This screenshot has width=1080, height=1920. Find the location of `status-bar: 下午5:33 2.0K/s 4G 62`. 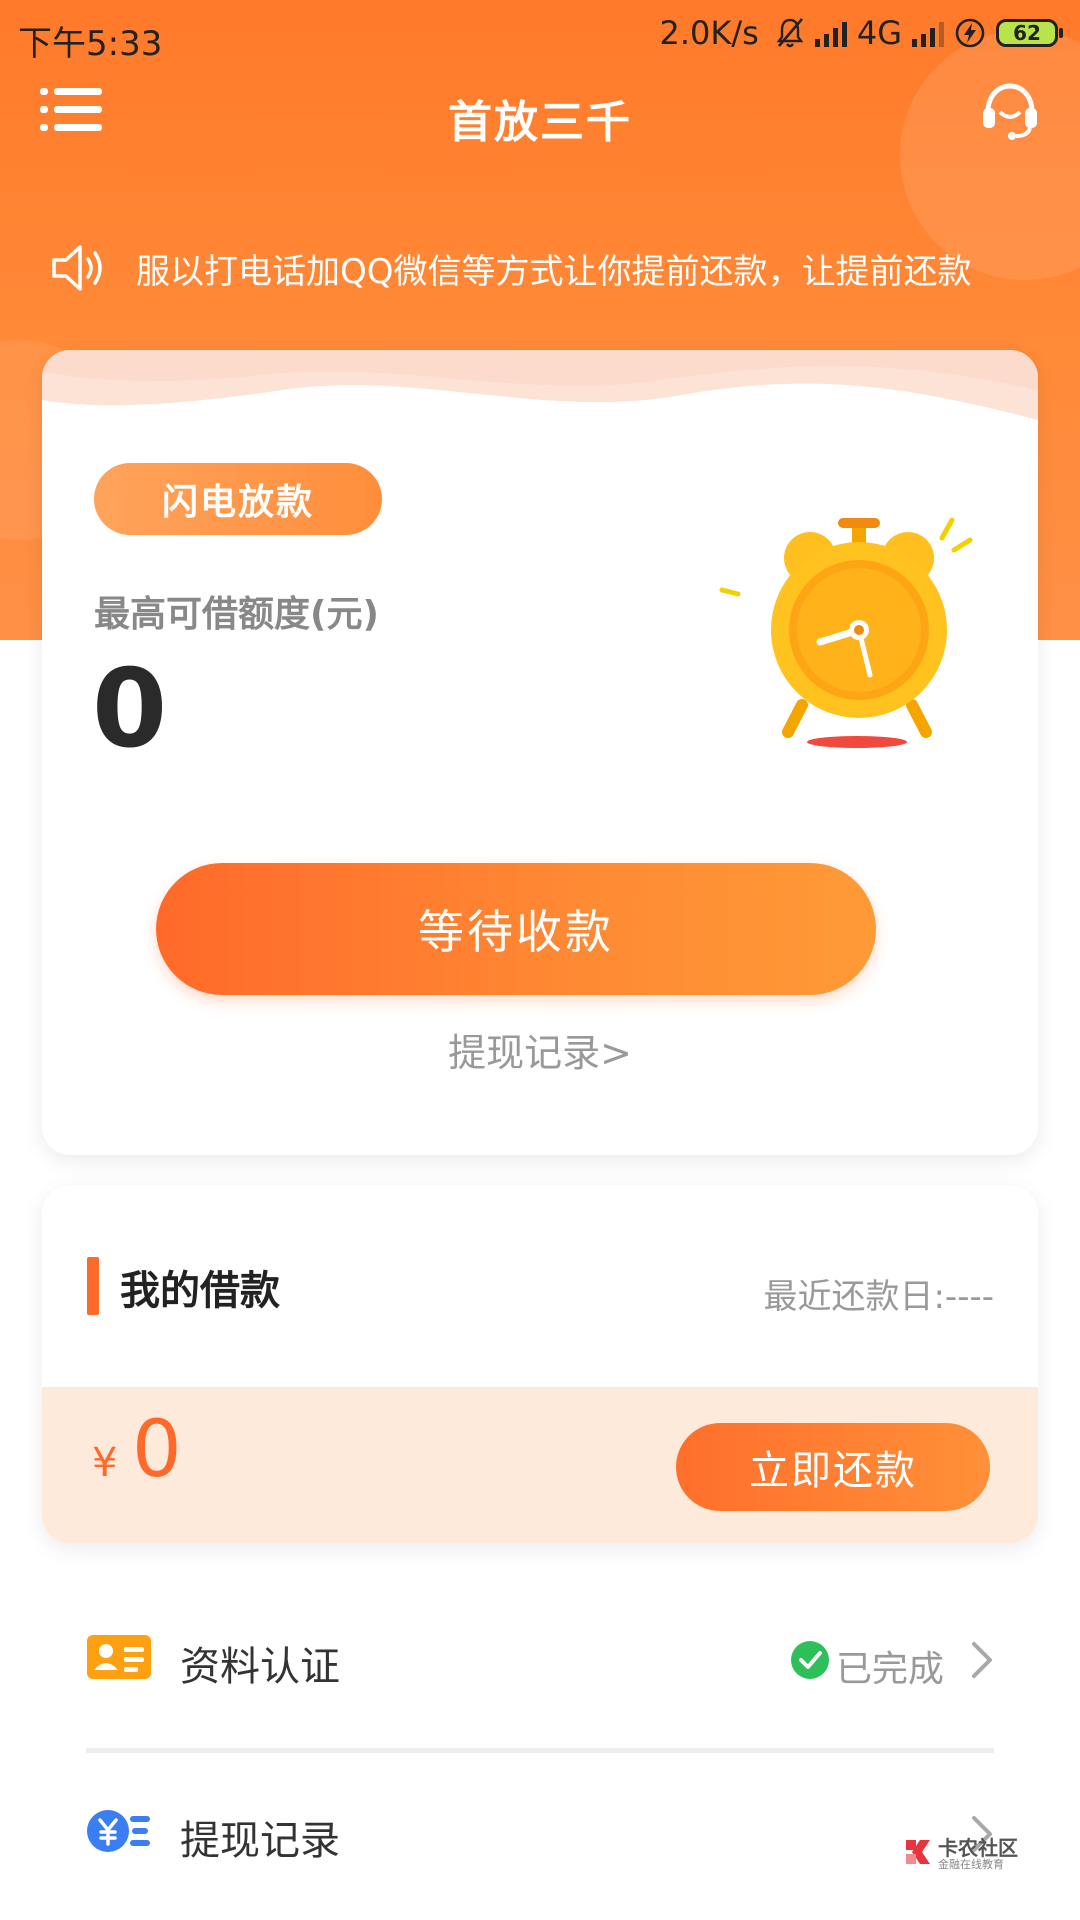

status-bar: 下午5:33 2.0K/s 4G 62 is located at coordinates (540, 36).